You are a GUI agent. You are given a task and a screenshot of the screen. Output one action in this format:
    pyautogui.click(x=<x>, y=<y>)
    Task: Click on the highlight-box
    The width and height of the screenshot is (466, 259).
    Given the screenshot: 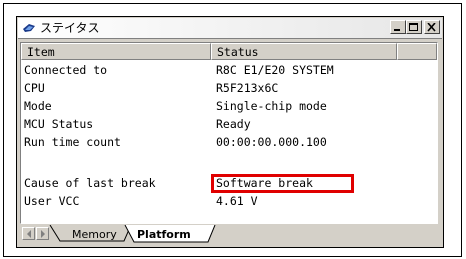 What is the action you would take?
    pyautogui.click(x=282, y=183)
    